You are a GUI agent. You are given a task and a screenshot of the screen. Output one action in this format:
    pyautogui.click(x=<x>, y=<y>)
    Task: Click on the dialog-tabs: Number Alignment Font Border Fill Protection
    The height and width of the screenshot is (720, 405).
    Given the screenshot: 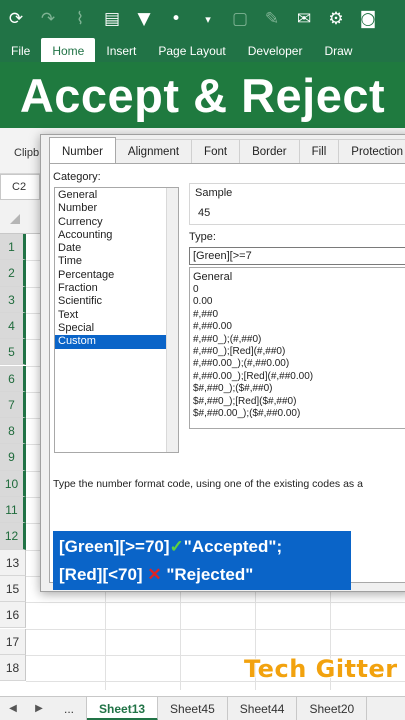 What is the action you would take?
    pyautogui.click(x=227, y=150)
    